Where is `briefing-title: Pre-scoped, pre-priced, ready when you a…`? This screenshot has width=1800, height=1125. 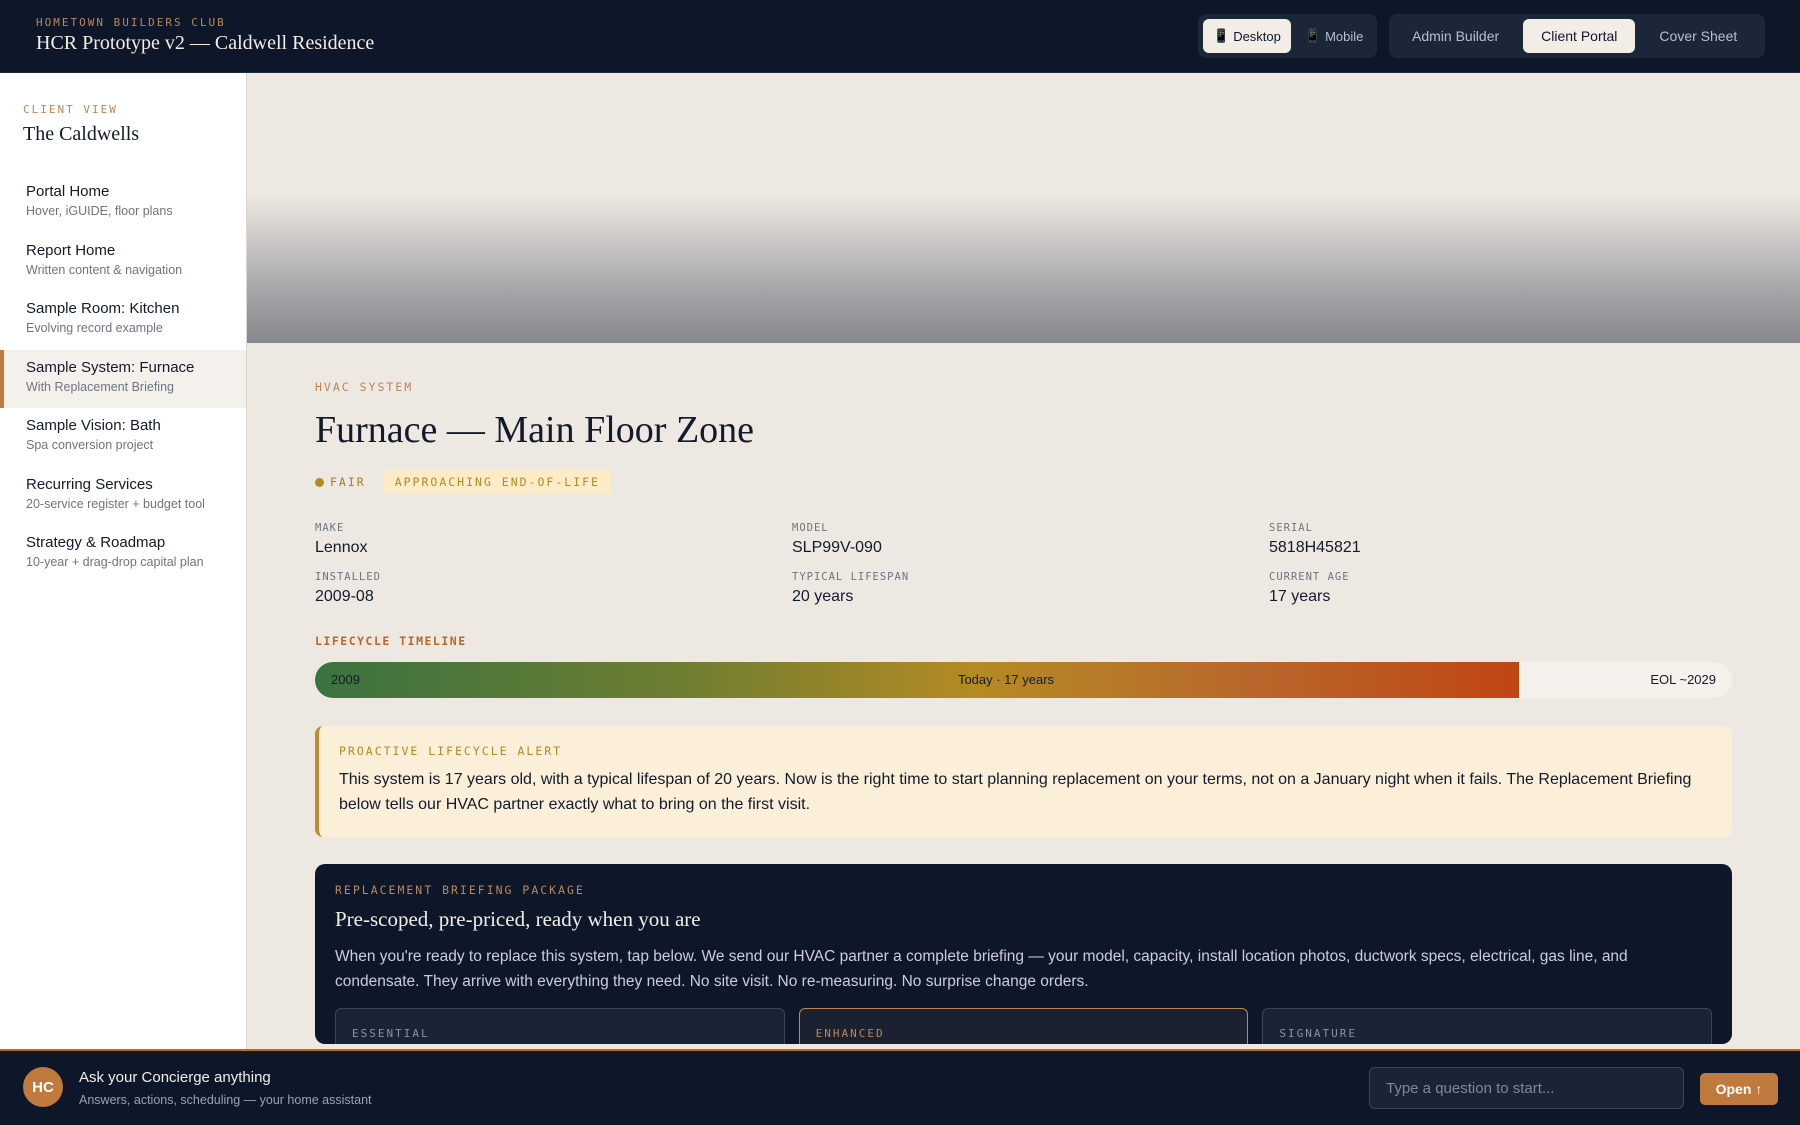
briefing-title: Pre-scoped, pre-priced, ready when you a… is located at coordinates (518, 919).